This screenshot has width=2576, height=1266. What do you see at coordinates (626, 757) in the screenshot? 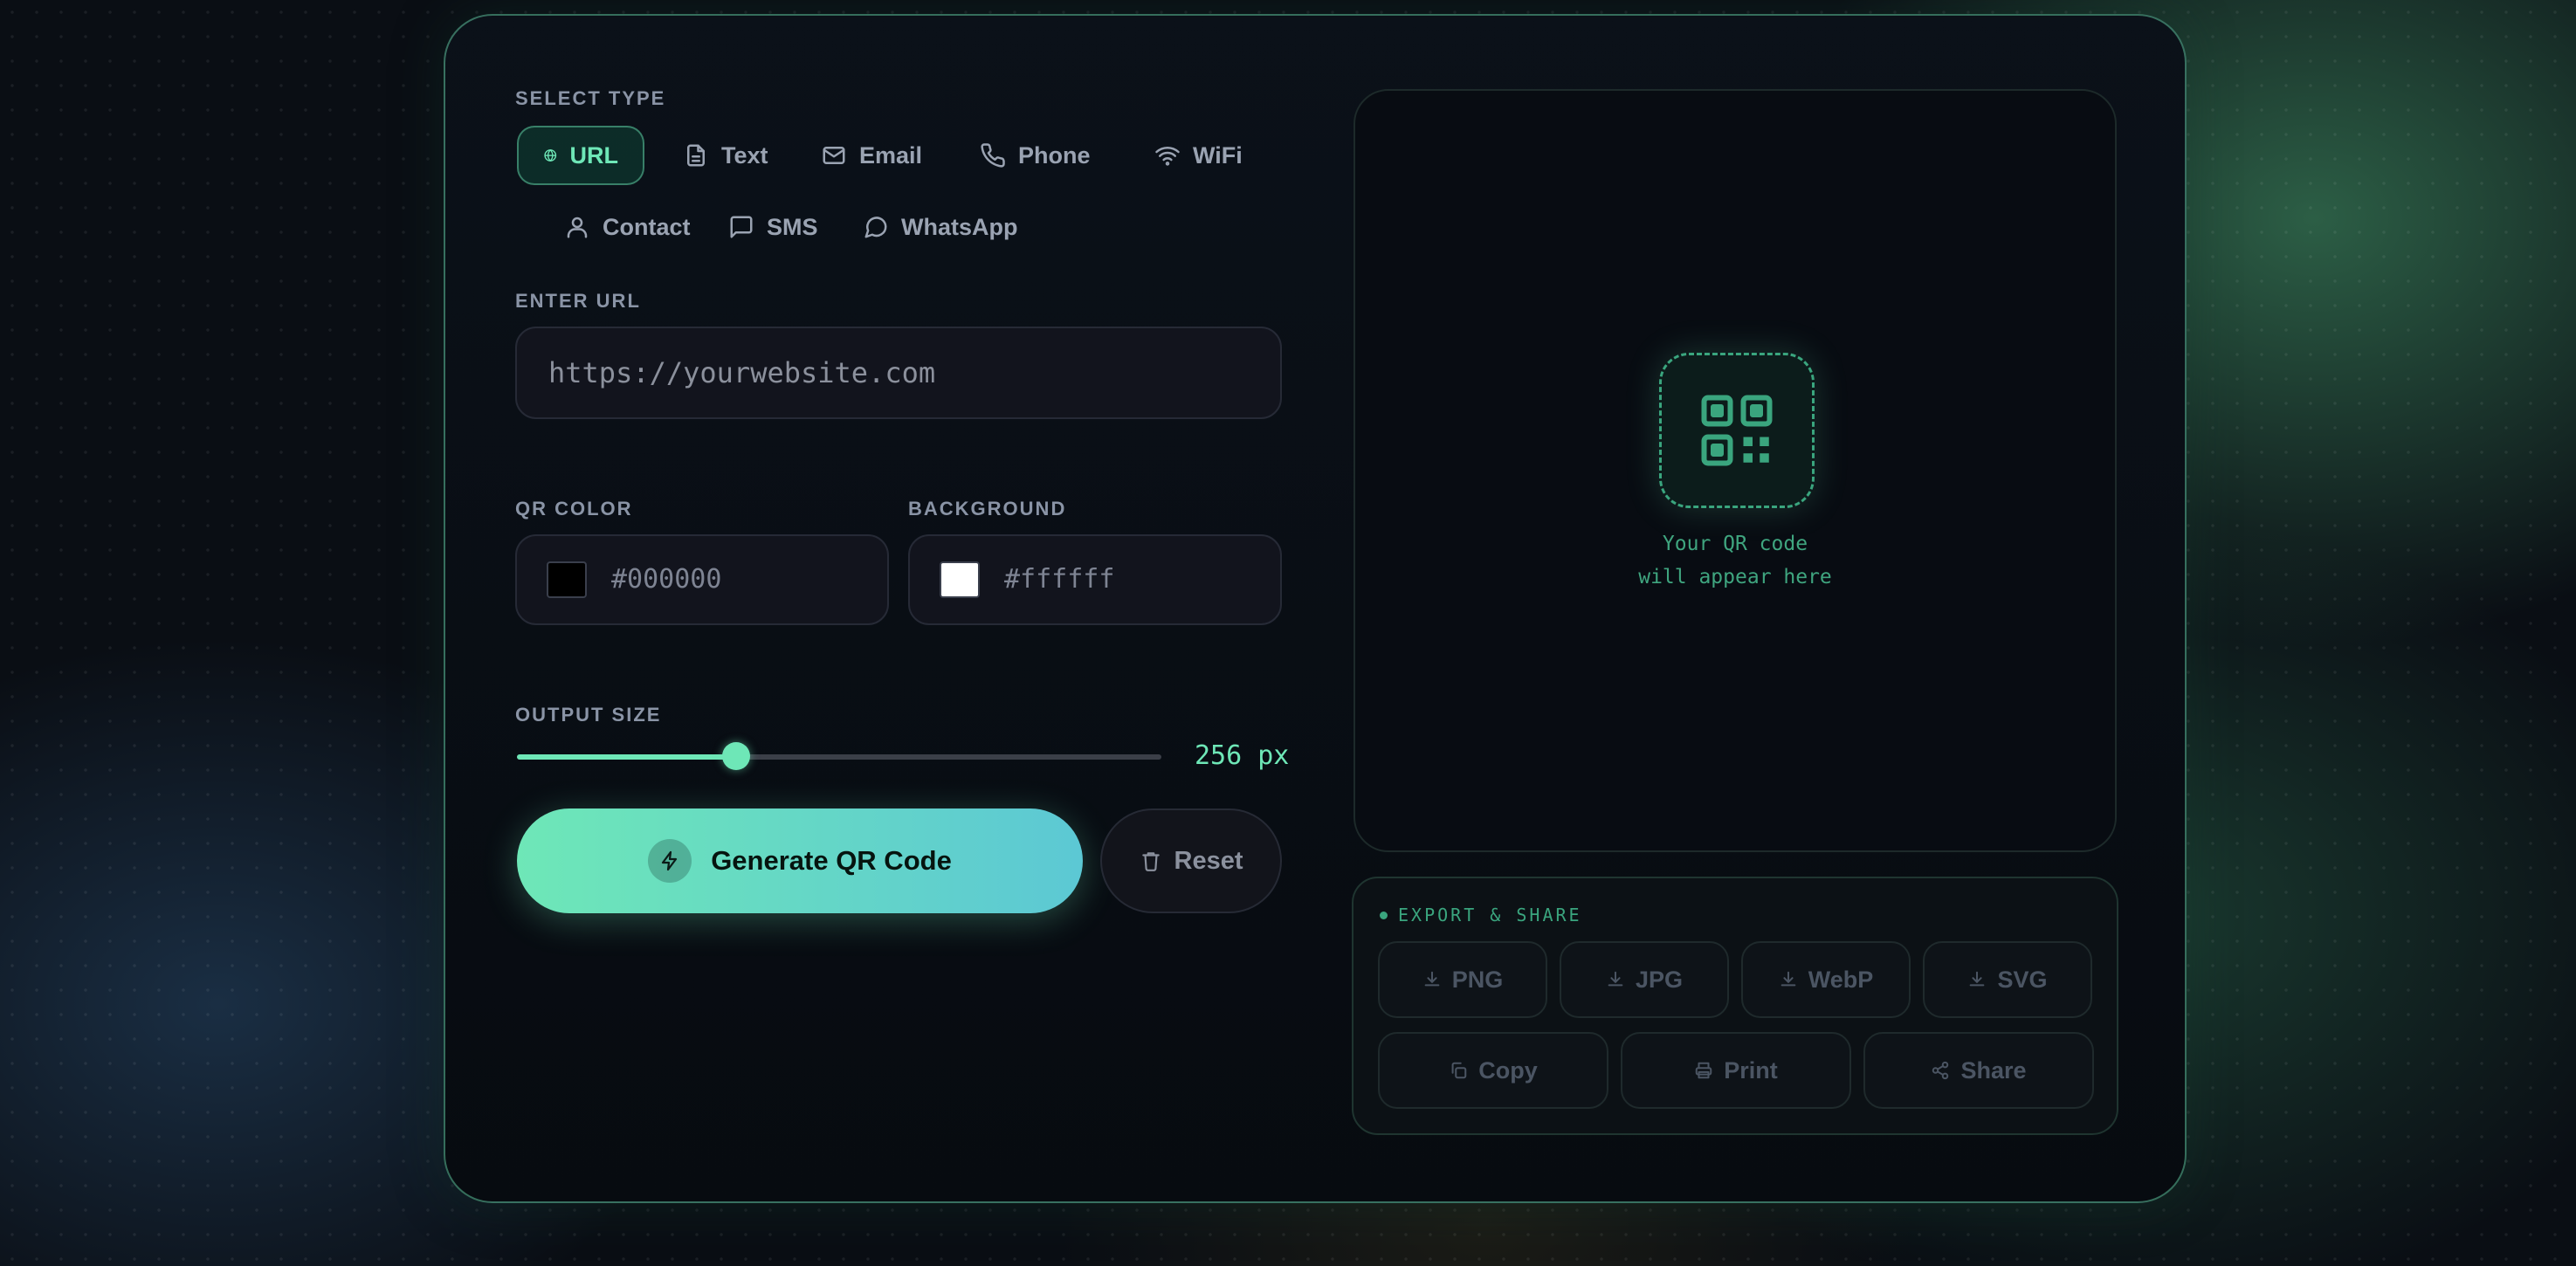
I see `size-slider-fill` at bounding box center [626, 757].